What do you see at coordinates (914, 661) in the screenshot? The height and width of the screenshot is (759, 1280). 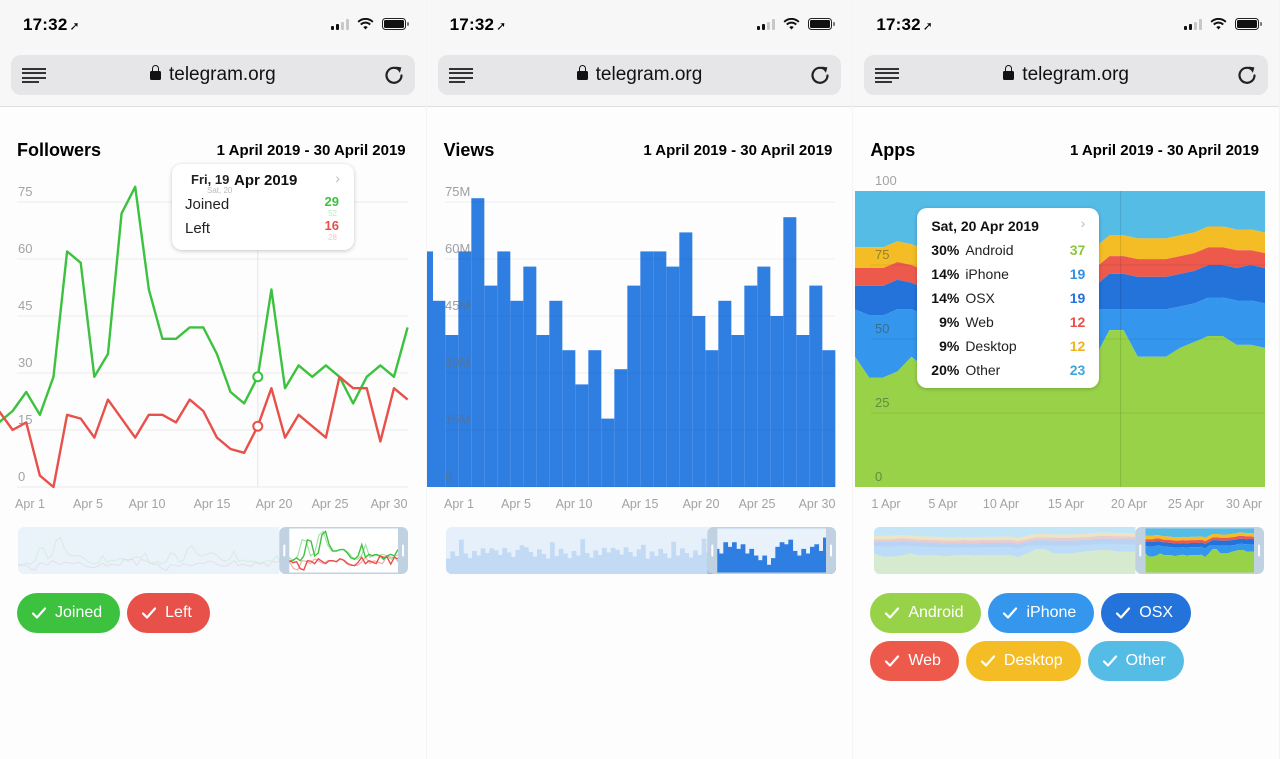 I see `toggle-web: Web` at bounding box center [914, 661].